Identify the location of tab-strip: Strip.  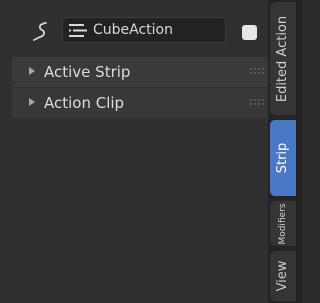
(283, 158).